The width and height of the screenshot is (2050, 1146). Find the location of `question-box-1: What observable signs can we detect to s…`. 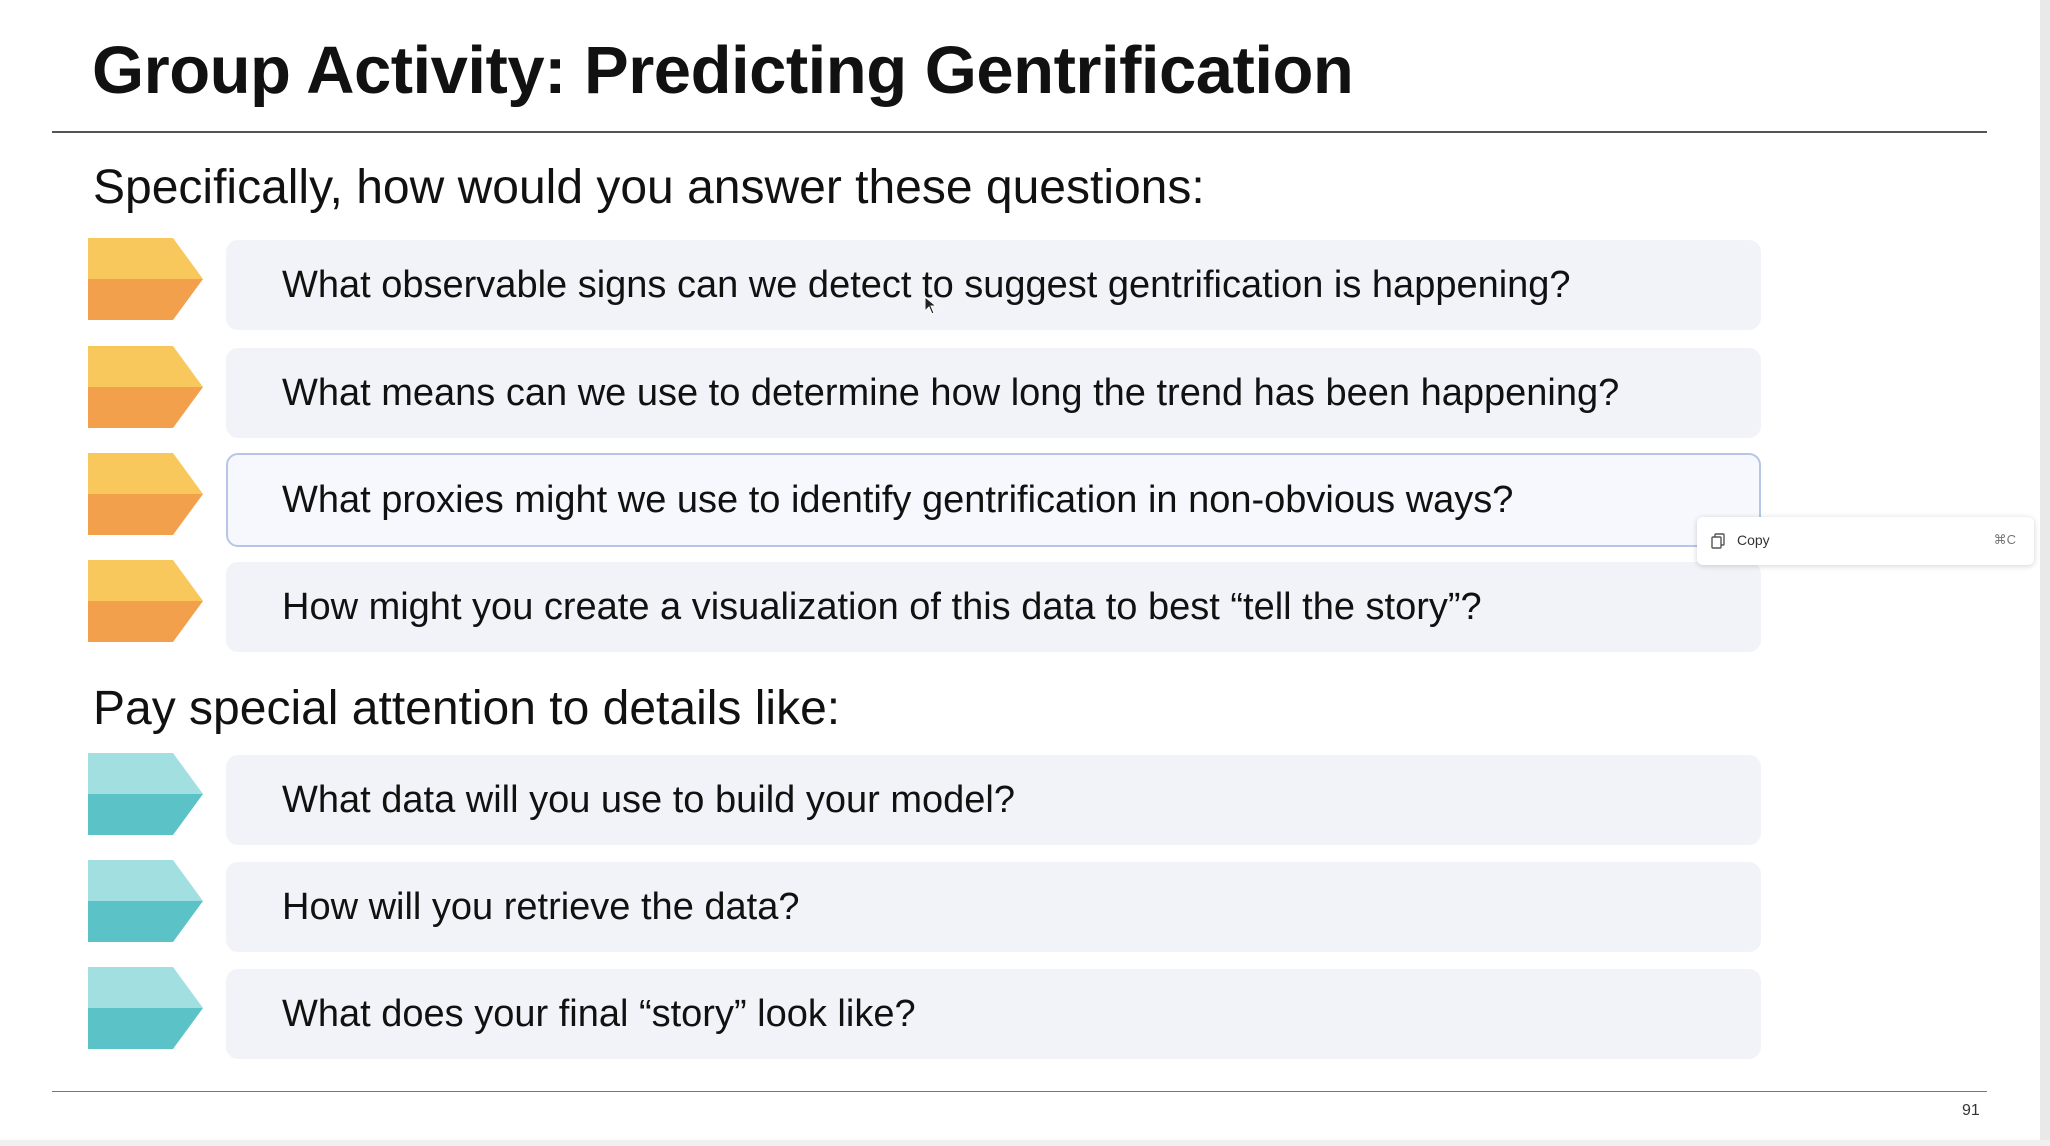

question-box-1: What observable signs can we detect to s… is located at coordinates (993, 285).